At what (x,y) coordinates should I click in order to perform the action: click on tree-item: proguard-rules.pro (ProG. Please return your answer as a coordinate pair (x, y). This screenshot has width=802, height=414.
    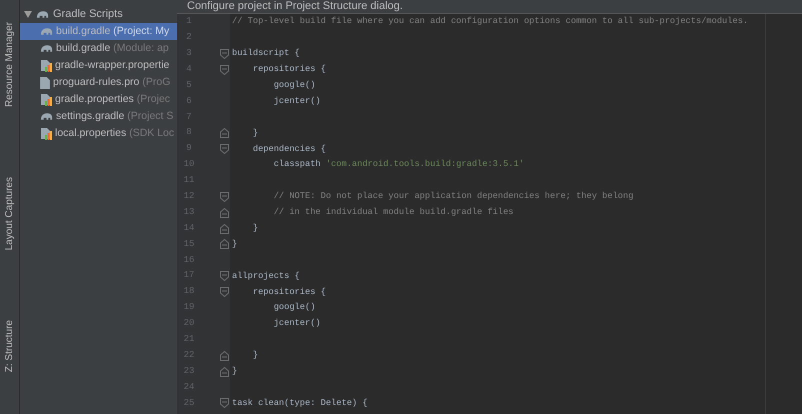
    Looking at the image, I should click on (98, 82).